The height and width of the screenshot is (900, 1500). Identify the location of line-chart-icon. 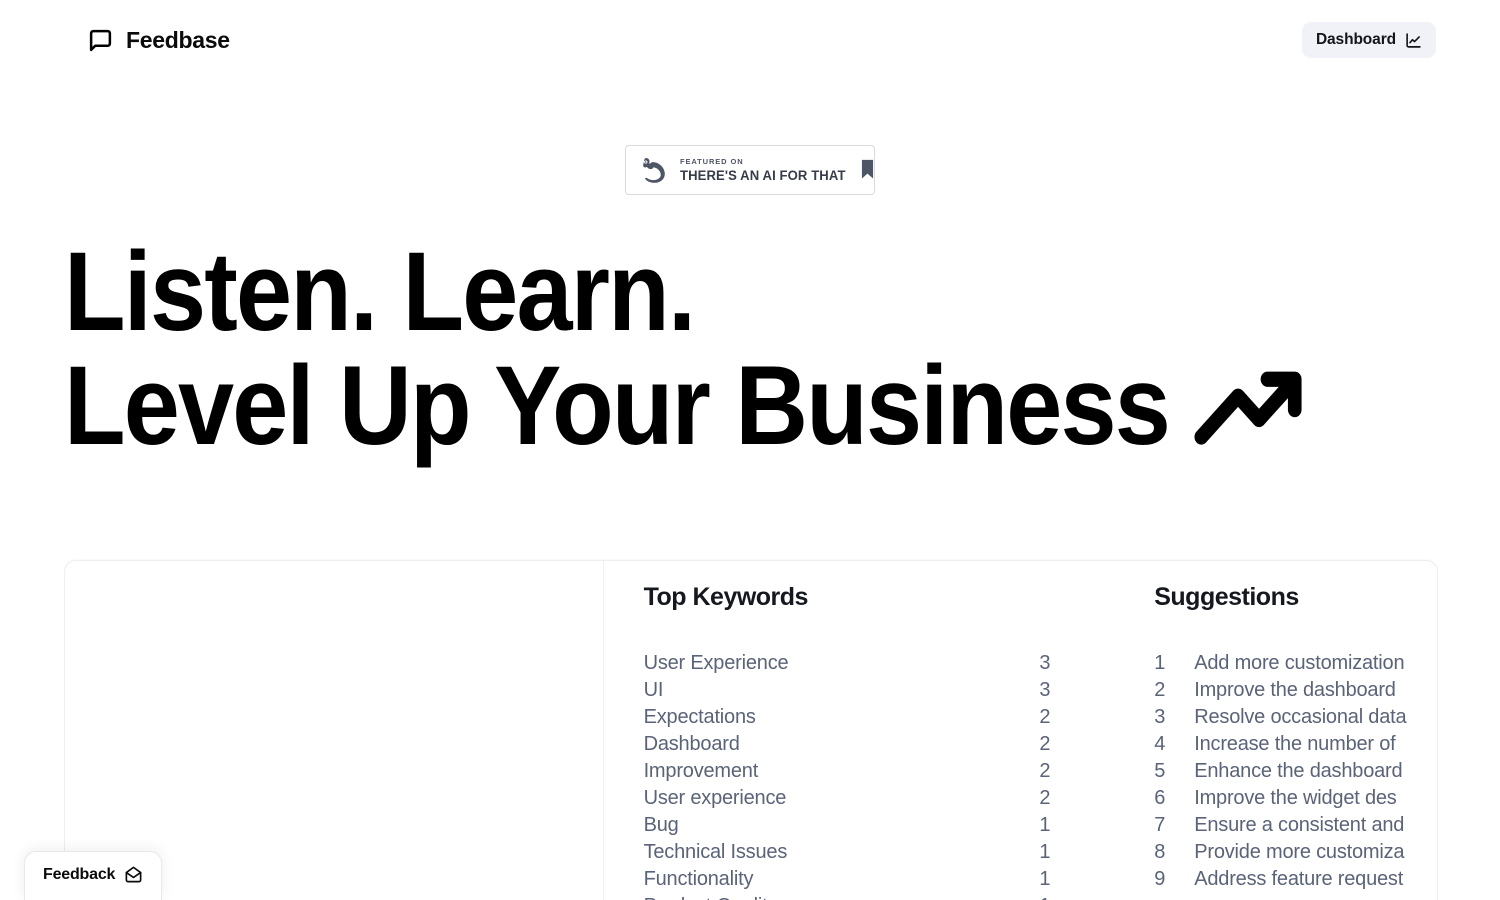
(1413, 40).